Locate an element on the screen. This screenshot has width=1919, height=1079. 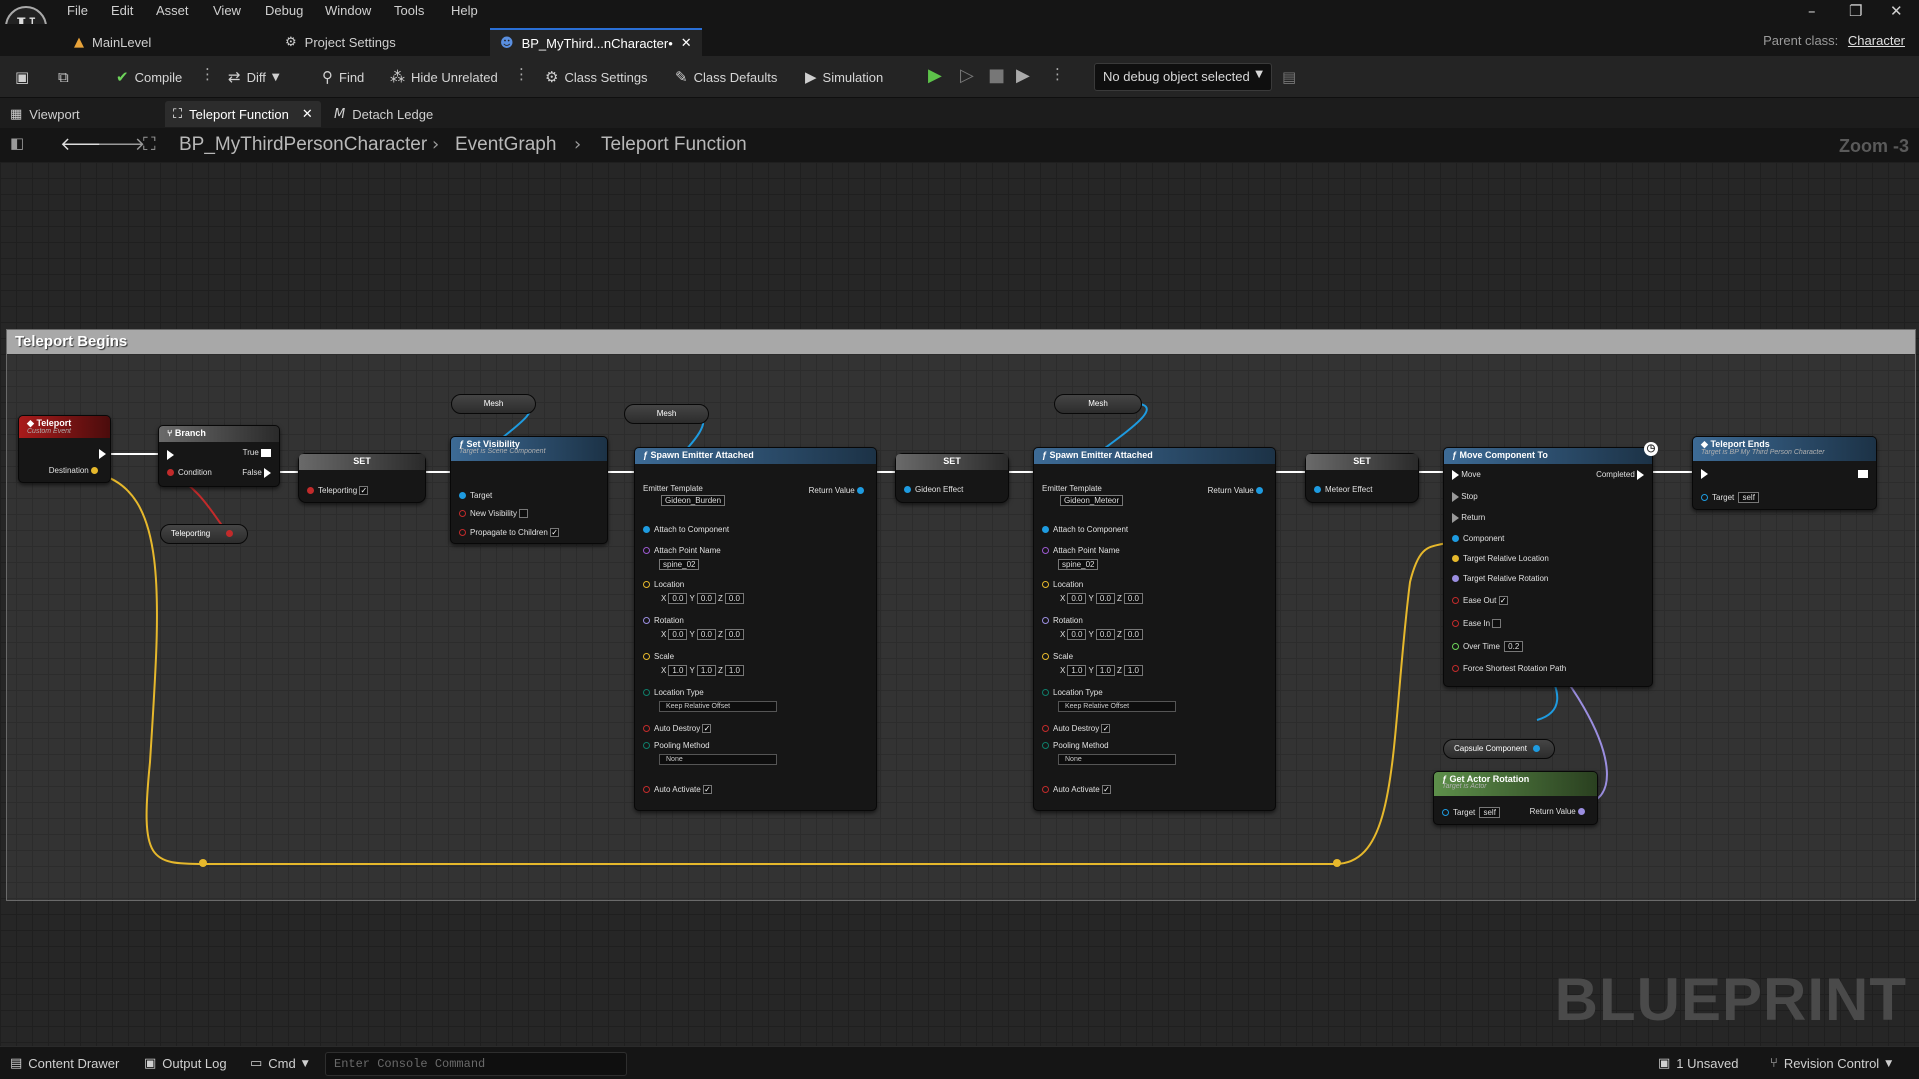
stop-icon: ■ is located at coordinates (996, 75).